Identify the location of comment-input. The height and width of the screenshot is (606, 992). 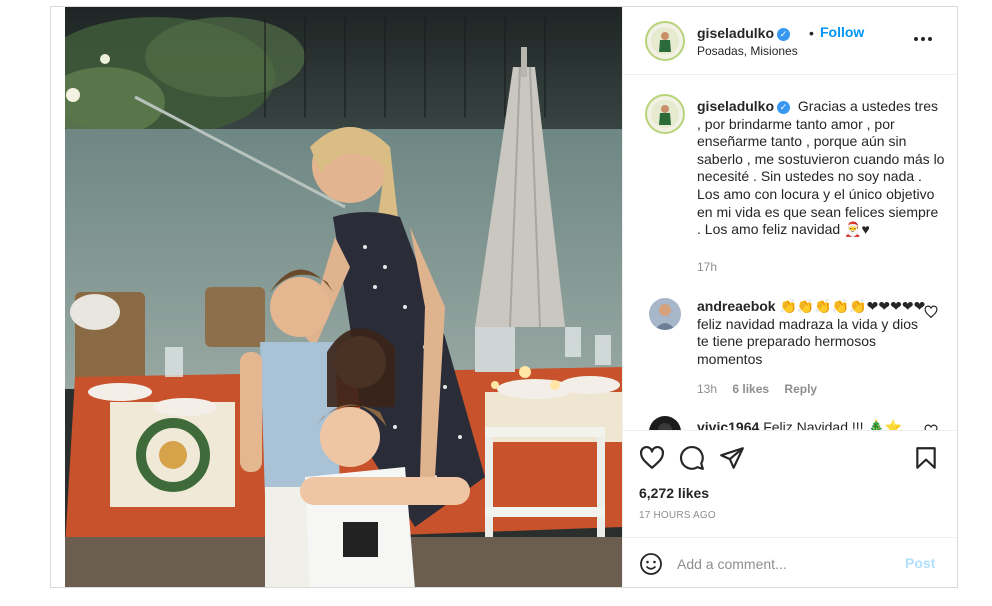
(787, 564).